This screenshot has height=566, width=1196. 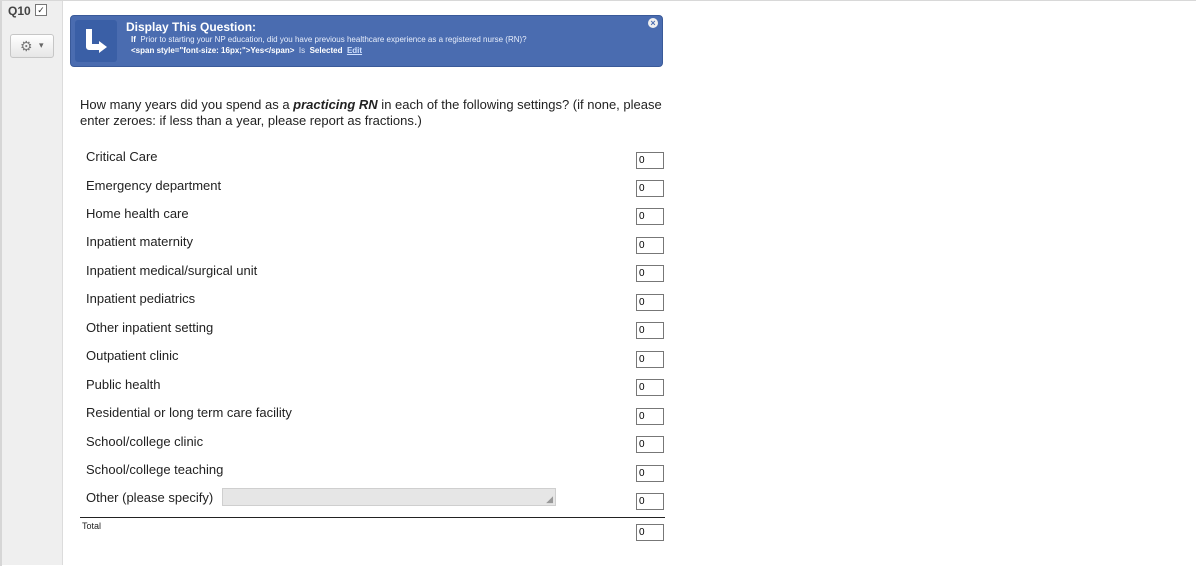 What do you see at coordinates (653, 23) in the screenshot?
I see `close-icon: ×` at bounding box center [653, 23].